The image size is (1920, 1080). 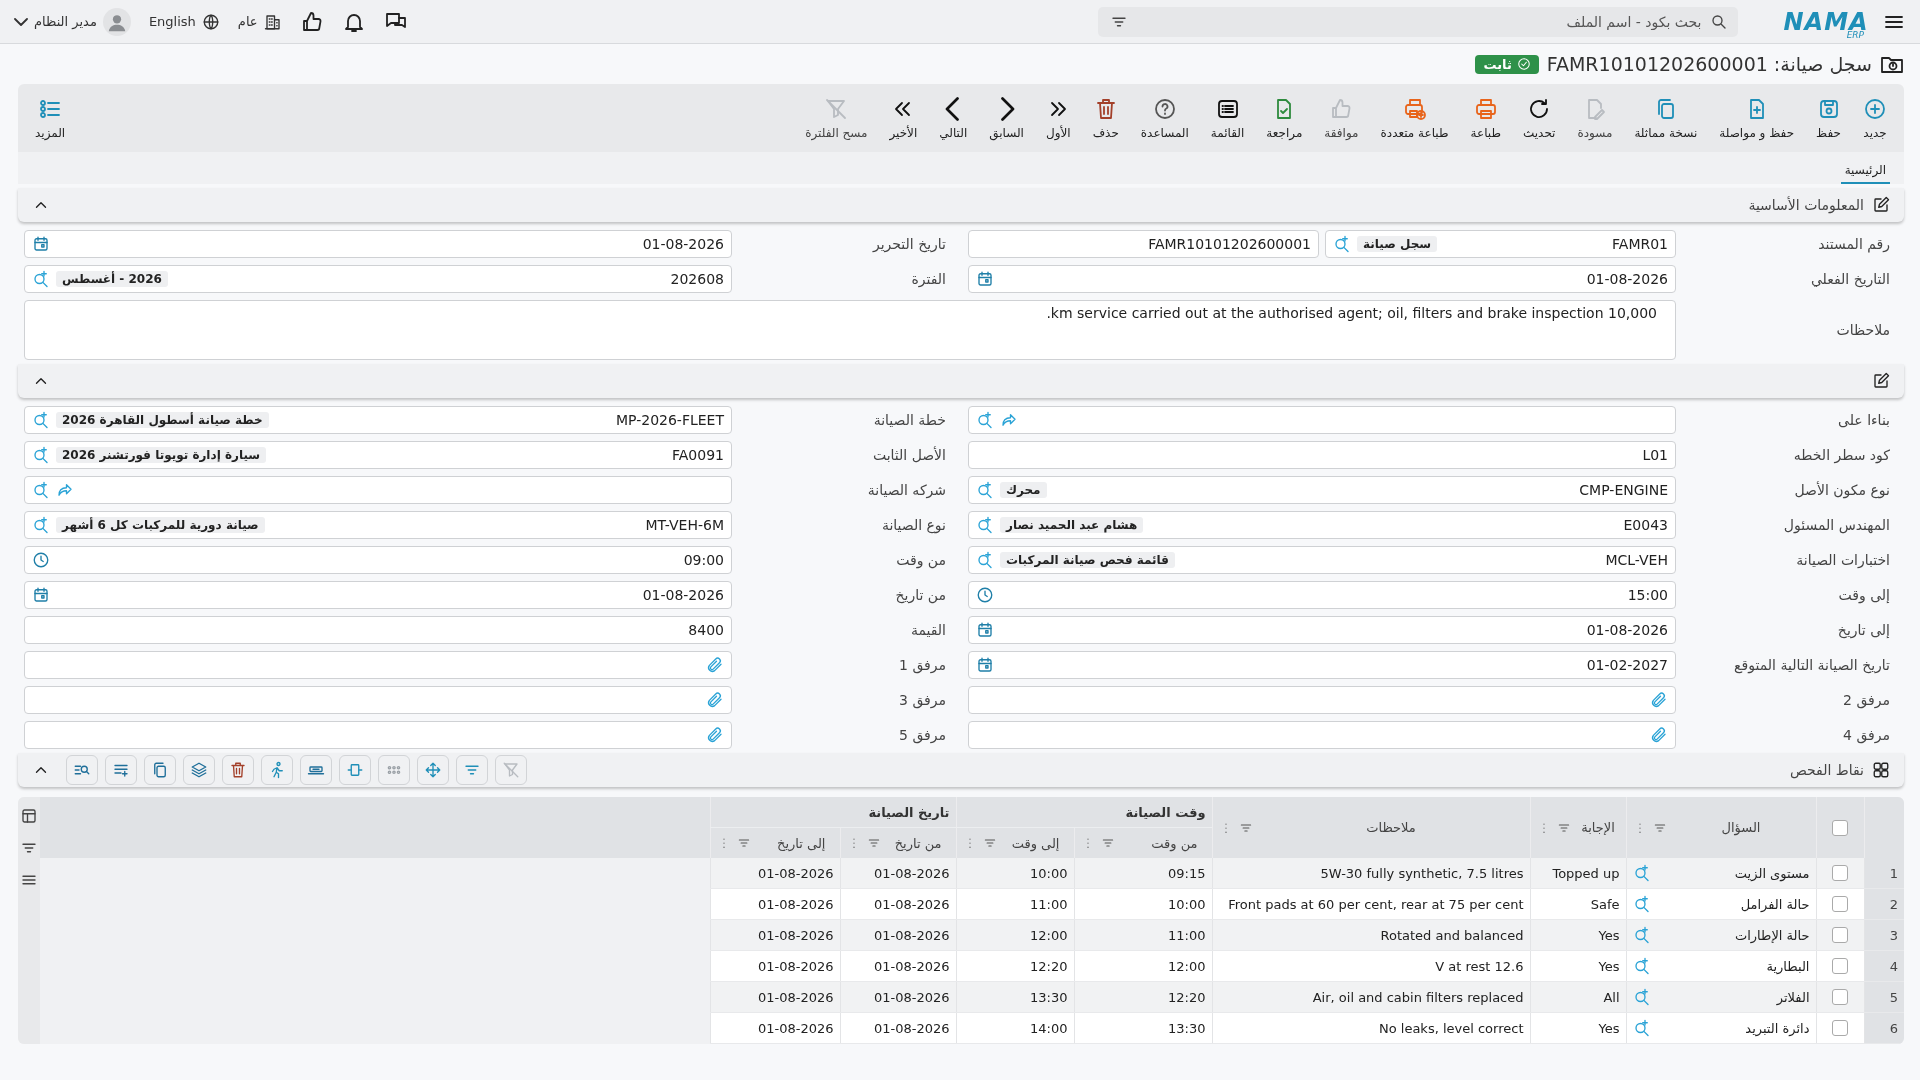 I want to click on input-field: 09:00, so click(x=378, y=560).